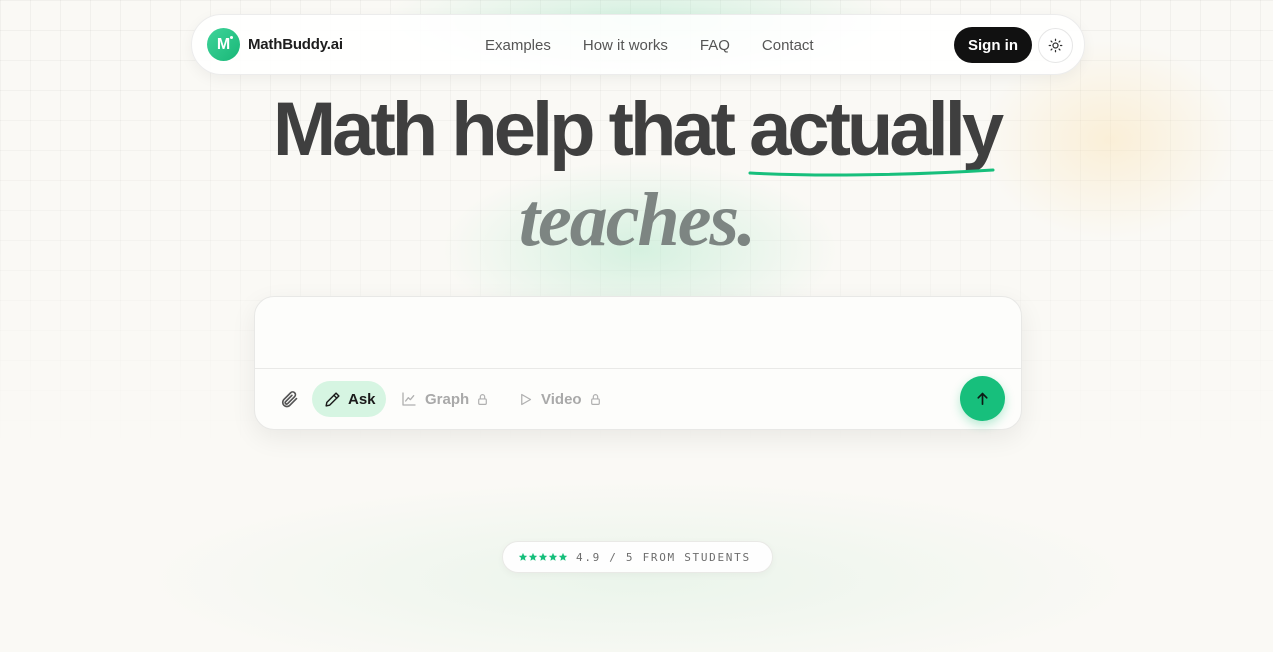 The image size is (1273, 652). Describe the element at coordinates (625, 45) in the screenshot. I see `nav-link-how-it-works: How it works` at that location.